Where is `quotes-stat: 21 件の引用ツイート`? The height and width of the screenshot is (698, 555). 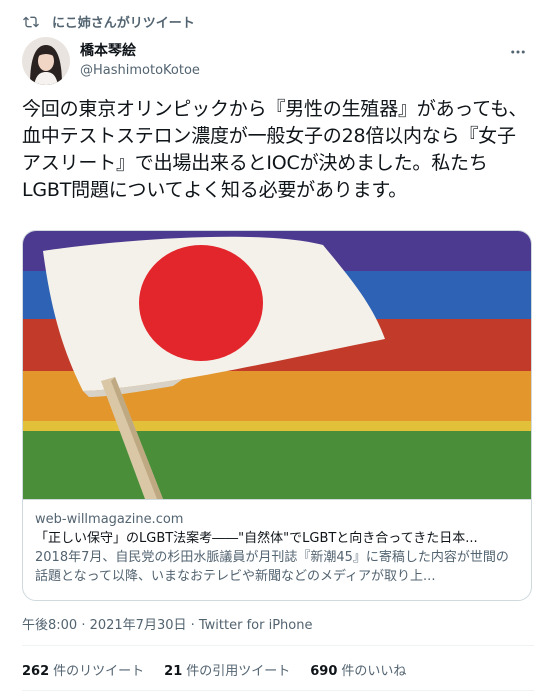 quotes-stat: 21 件の引用ツイート is located at coordinates (227, 669).